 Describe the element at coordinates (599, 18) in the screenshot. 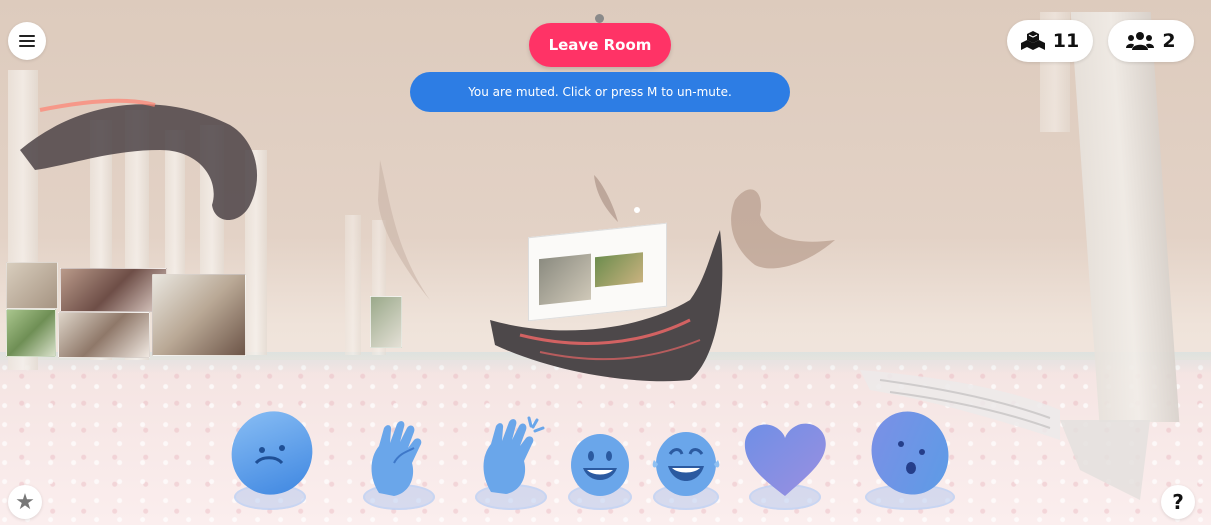

I see `drag-handle` at that location.